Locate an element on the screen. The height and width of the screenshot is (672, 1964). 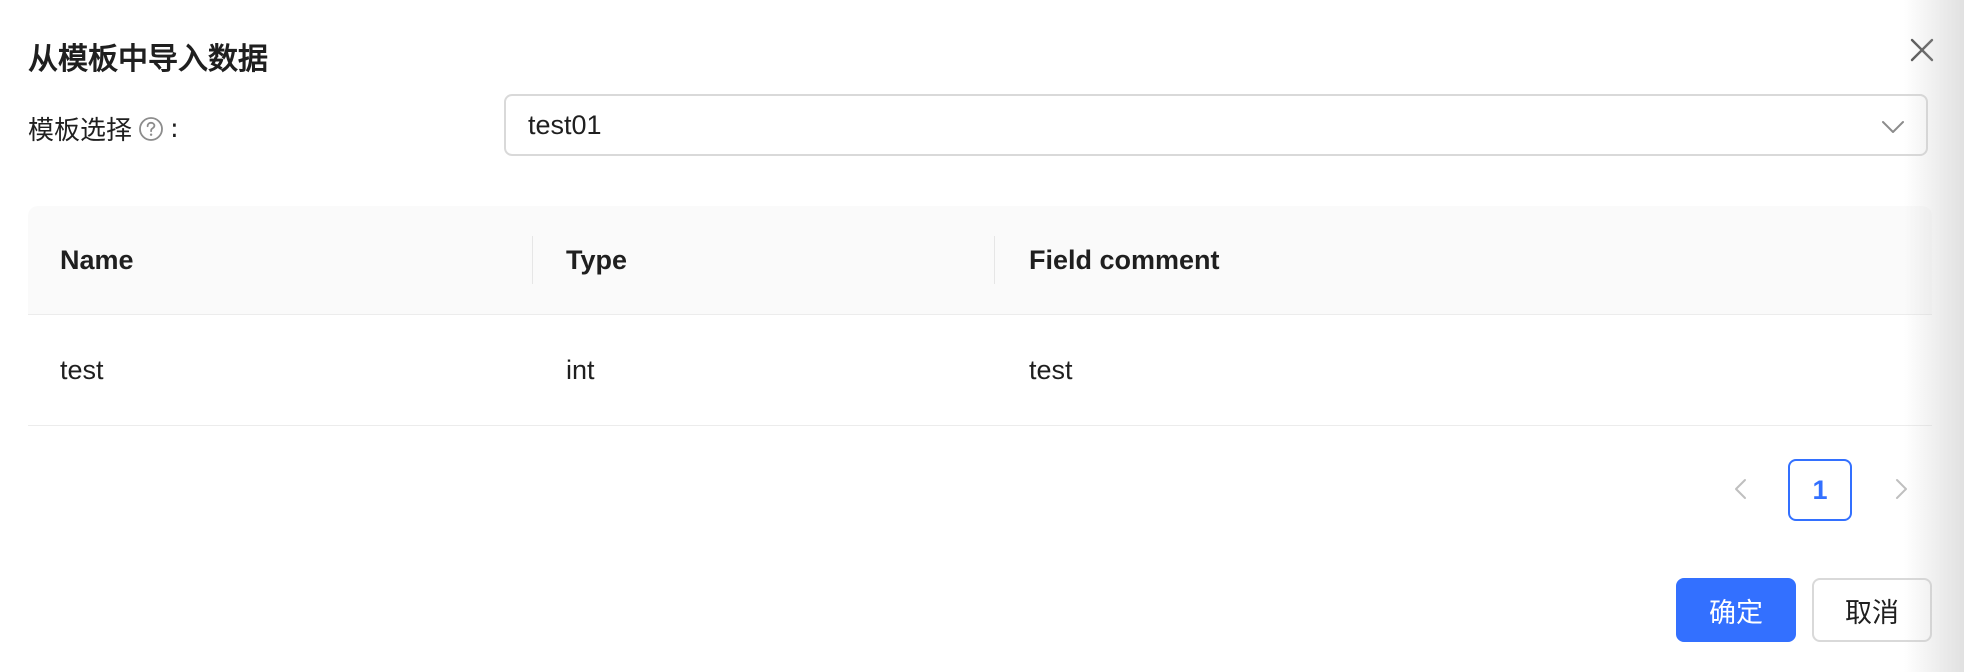
label-colon: : is located at coordinates (174, 128).